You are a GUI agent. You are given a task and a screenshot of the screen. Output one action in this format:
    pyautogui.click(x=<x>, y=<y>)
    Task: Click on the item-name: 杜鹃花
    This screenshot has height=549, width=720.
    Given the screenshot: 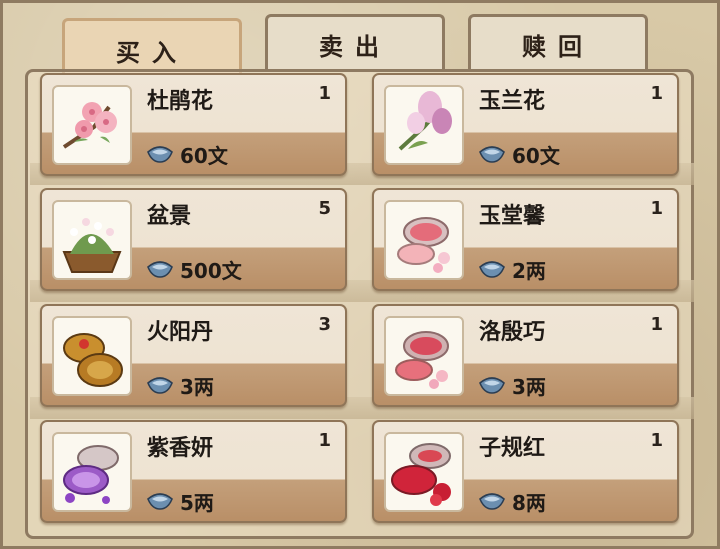 What is the action you would take?
    pyautogui.click(x=180, y=101)
    